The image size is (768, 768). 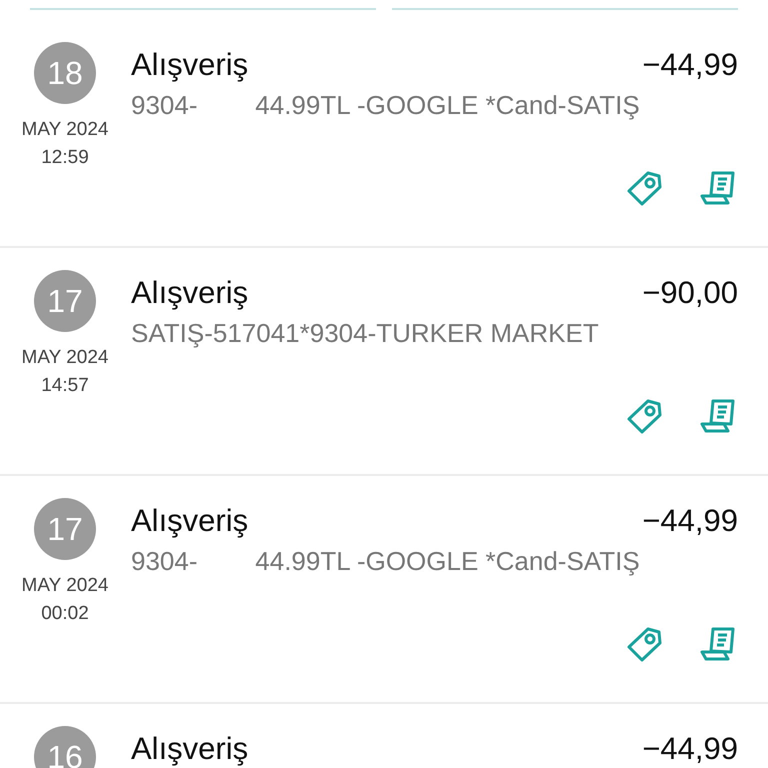 What do you see at coordinates (65, 158) in the screenshot?
I see `time: 12:59` at bounding box center [65, 158].